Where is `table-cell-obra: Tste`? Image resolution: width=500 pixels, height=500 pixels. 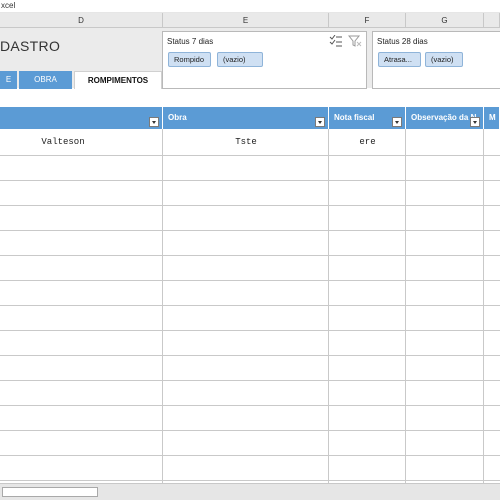
table-cell-obra: Tste is located at coordinates (246, 142).